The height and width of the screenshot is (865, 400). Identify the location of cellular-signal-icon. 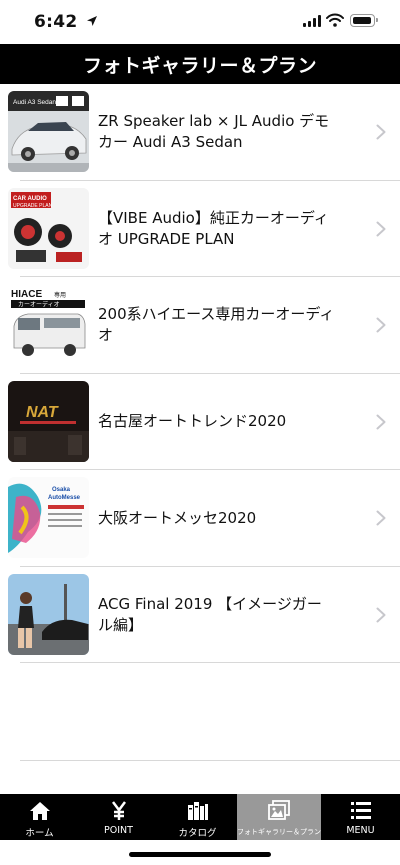
(312, 21).